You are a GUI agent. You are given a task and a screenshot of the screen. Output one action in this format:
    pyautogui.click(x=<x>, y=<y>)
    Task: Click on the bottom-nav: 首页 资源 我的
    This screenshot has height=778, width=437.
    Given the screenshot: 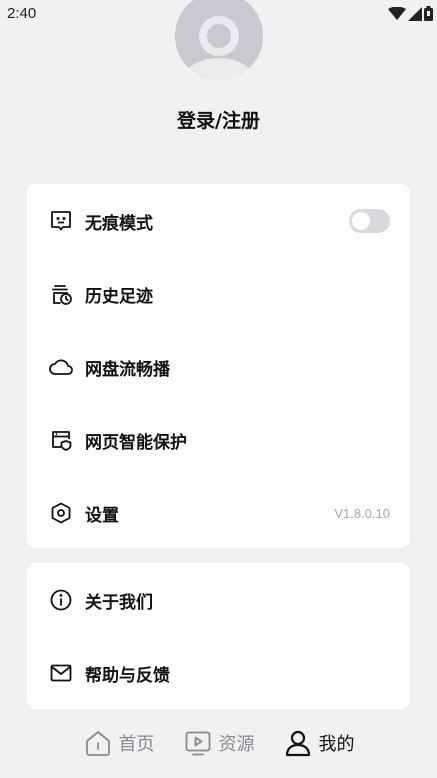 What is the action you would take?
    pyautogui.click(x=218, y=743)
    